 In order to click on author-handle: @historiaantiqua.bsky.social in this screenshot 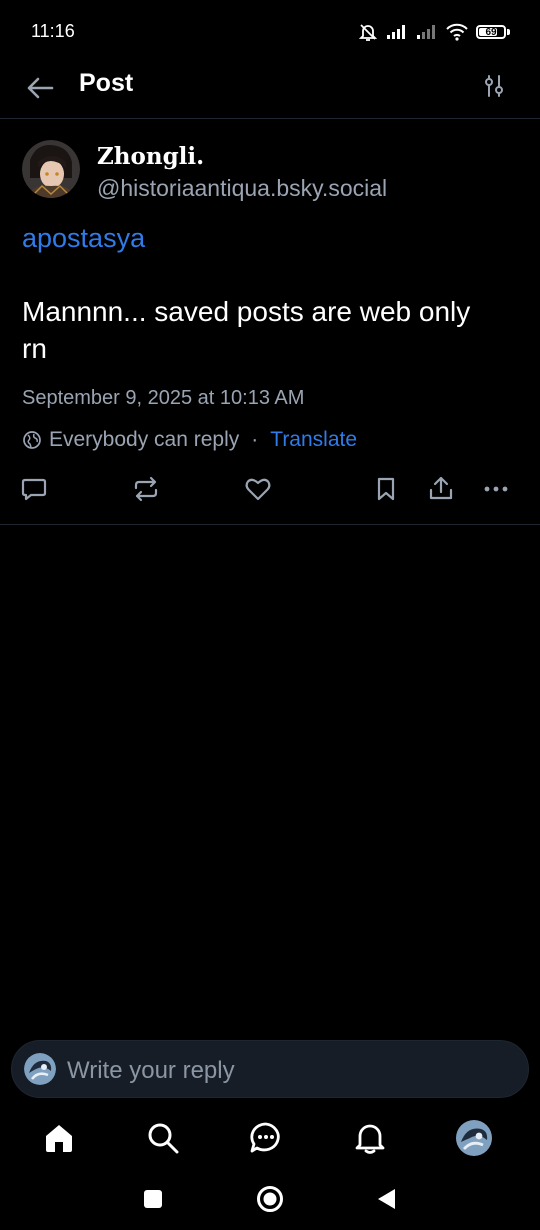, I will do `click(242, 188)`.